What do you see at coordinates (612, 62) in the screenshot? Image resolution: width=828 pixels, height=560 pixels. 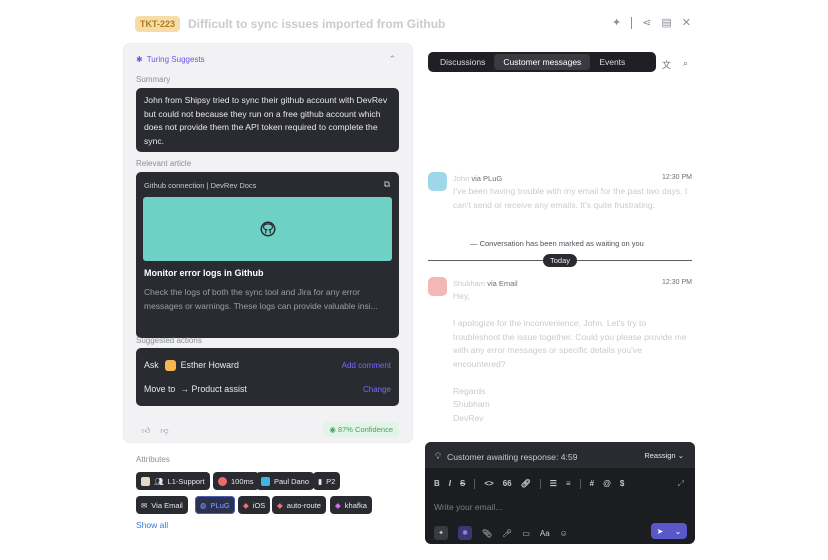 I see `tab-events: Events` at bounding box center [612, 62].